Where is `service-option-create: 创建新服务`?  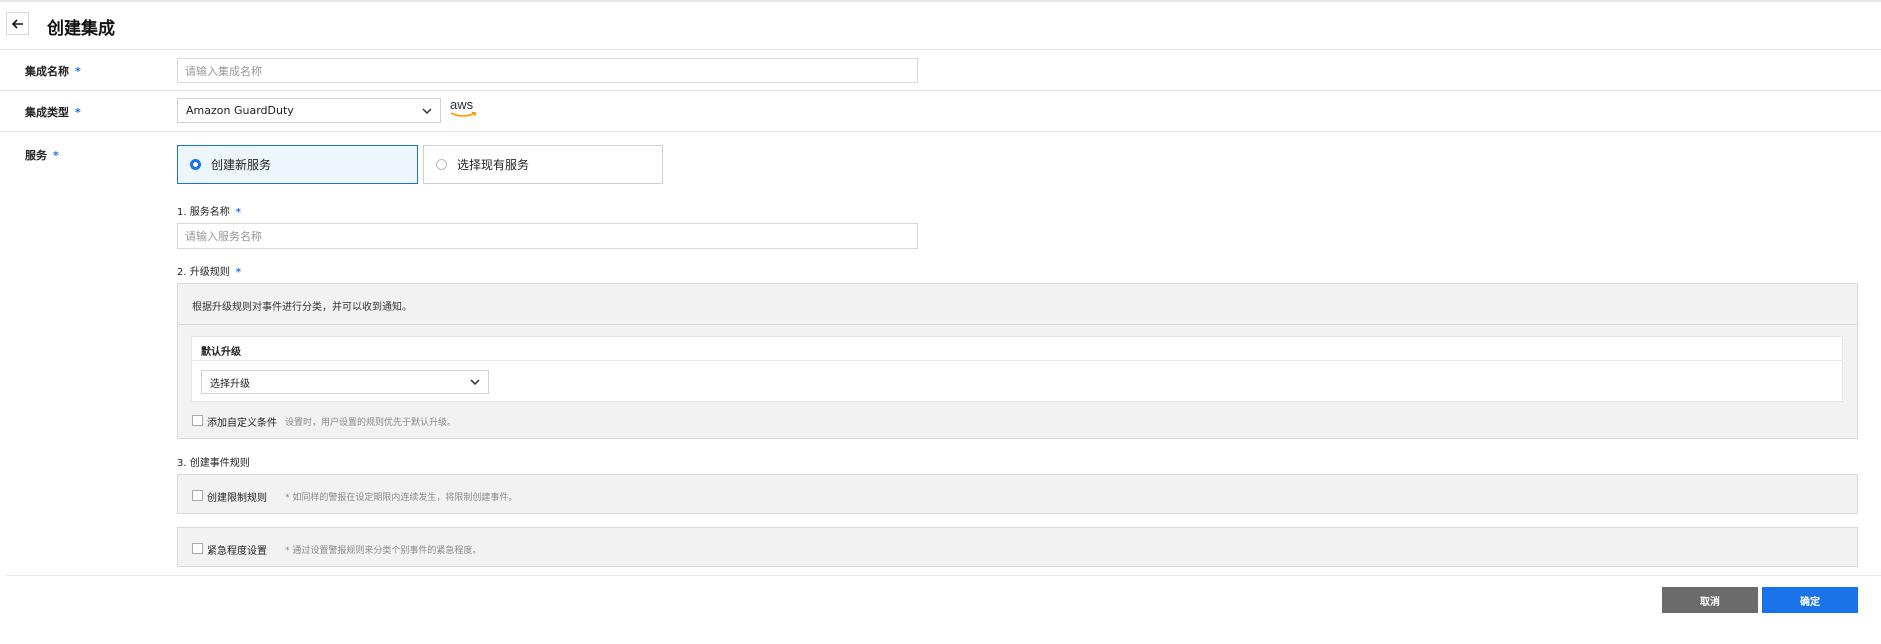 service-option-create: 创建新服务 is located at coordinates (297, 164).